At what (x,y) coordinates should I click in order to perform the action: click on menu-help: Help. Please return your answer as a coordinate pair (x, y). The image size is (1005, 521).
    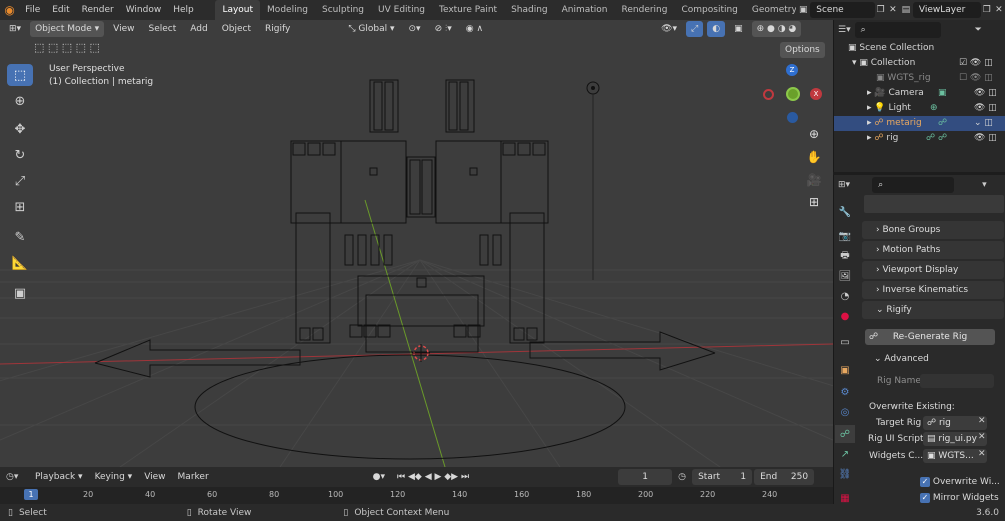
    Looking at the image, I should click on (183, 10).